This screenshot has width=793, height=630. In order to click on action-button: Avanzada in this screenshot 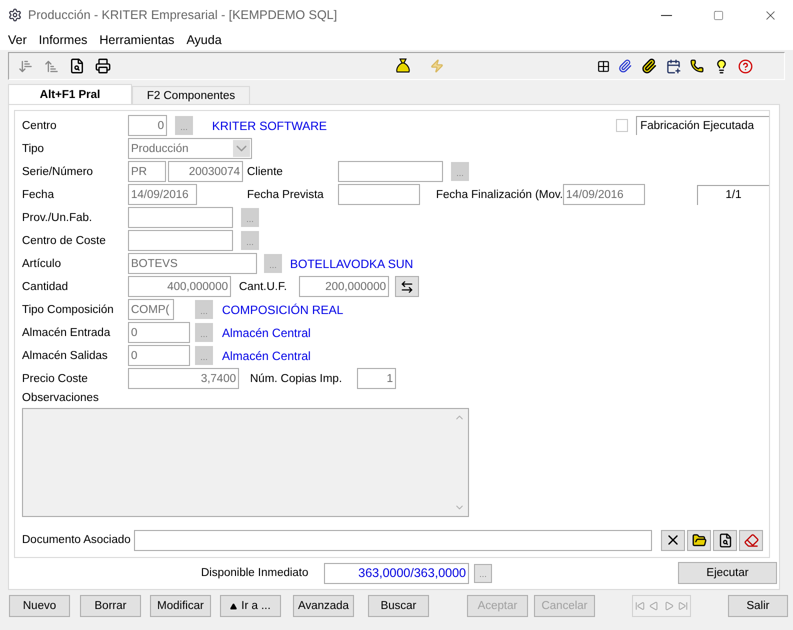, I will do `click(323, 606)`.